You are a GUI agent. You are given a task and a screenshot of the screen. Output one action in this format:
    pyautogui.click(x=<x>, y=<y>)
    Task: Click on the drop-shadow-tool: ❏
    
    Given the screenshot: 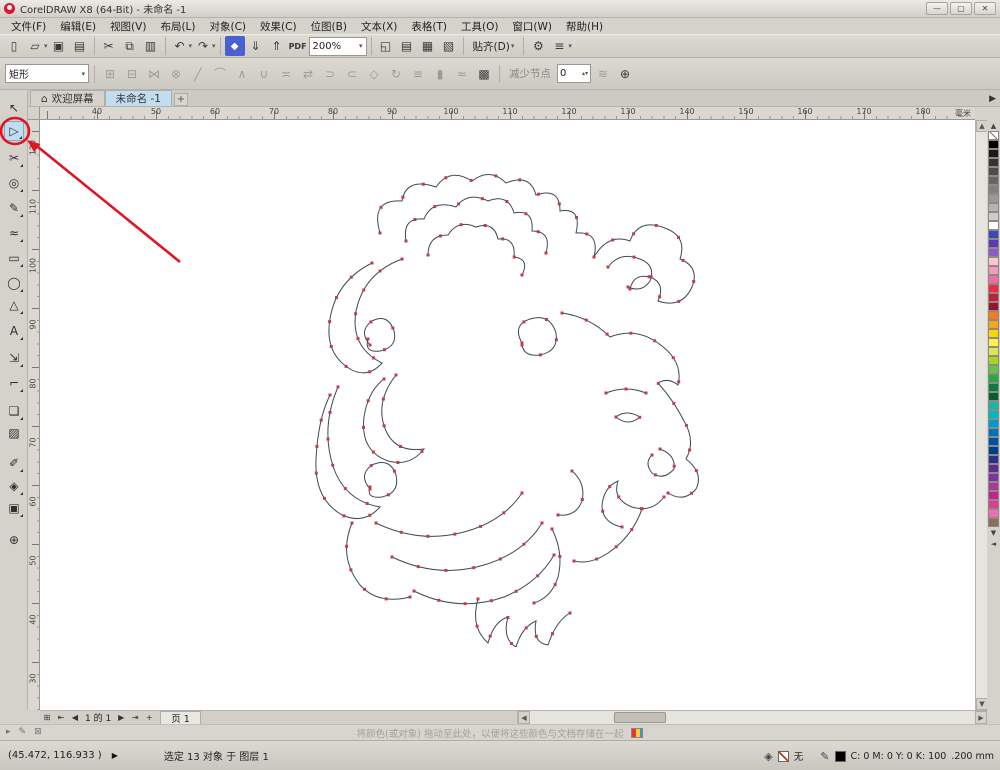 What is the action you would take?
    pyautogui.click(x=14, y=411)
    